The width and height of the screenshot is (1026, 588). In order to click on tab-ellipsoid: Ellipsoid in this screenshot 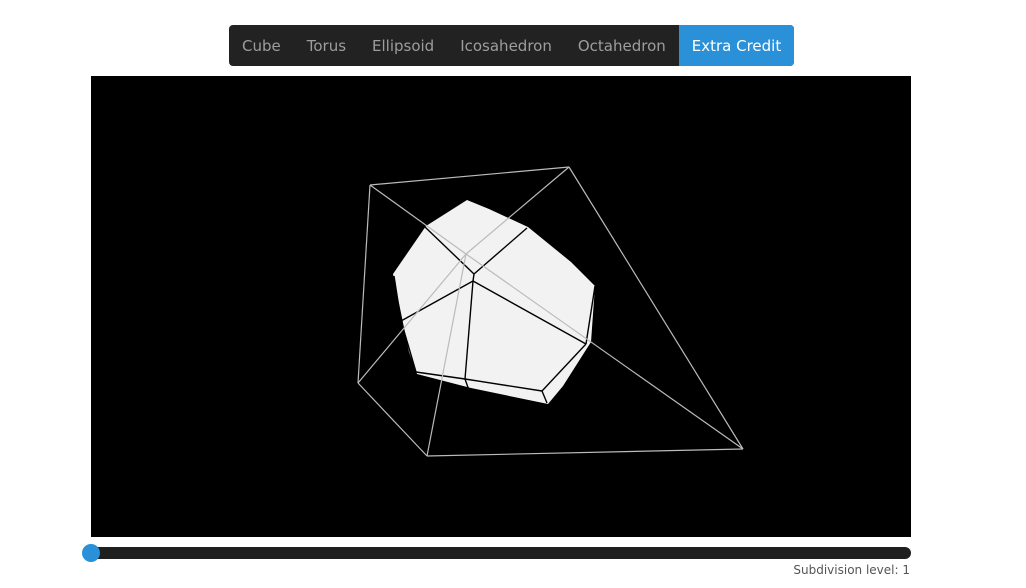, I will do `click(403, 45)`.